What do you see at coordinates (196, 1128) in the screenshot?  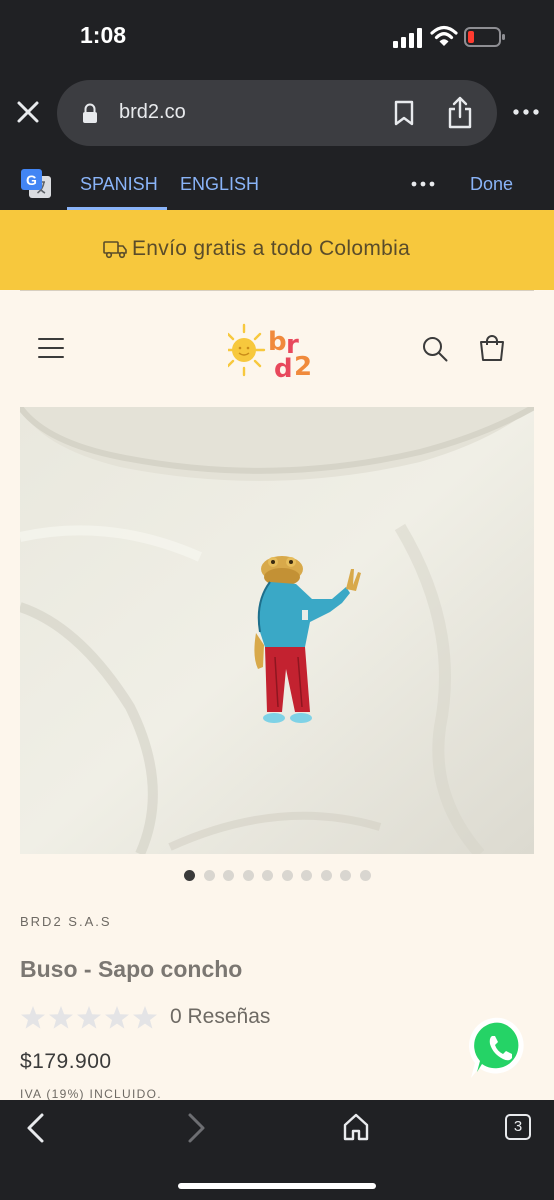 I see `forward-arrow-icon` at bounding box center [196, 1128].